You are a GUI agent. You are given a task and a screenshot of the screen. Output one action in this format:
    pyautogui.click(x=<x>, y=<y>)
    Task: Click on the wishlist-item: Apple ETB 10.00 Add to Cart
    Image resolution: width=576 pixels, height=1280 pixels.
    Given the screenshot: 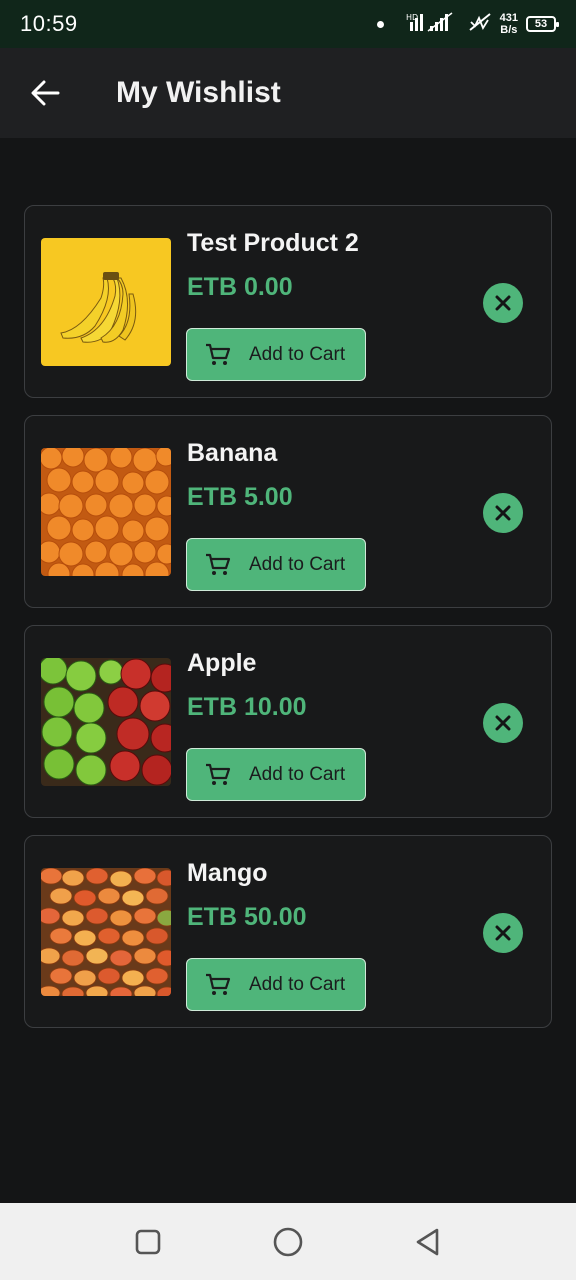 What is the action you would take?
    pyautogui.click(x=288, y=721)
    